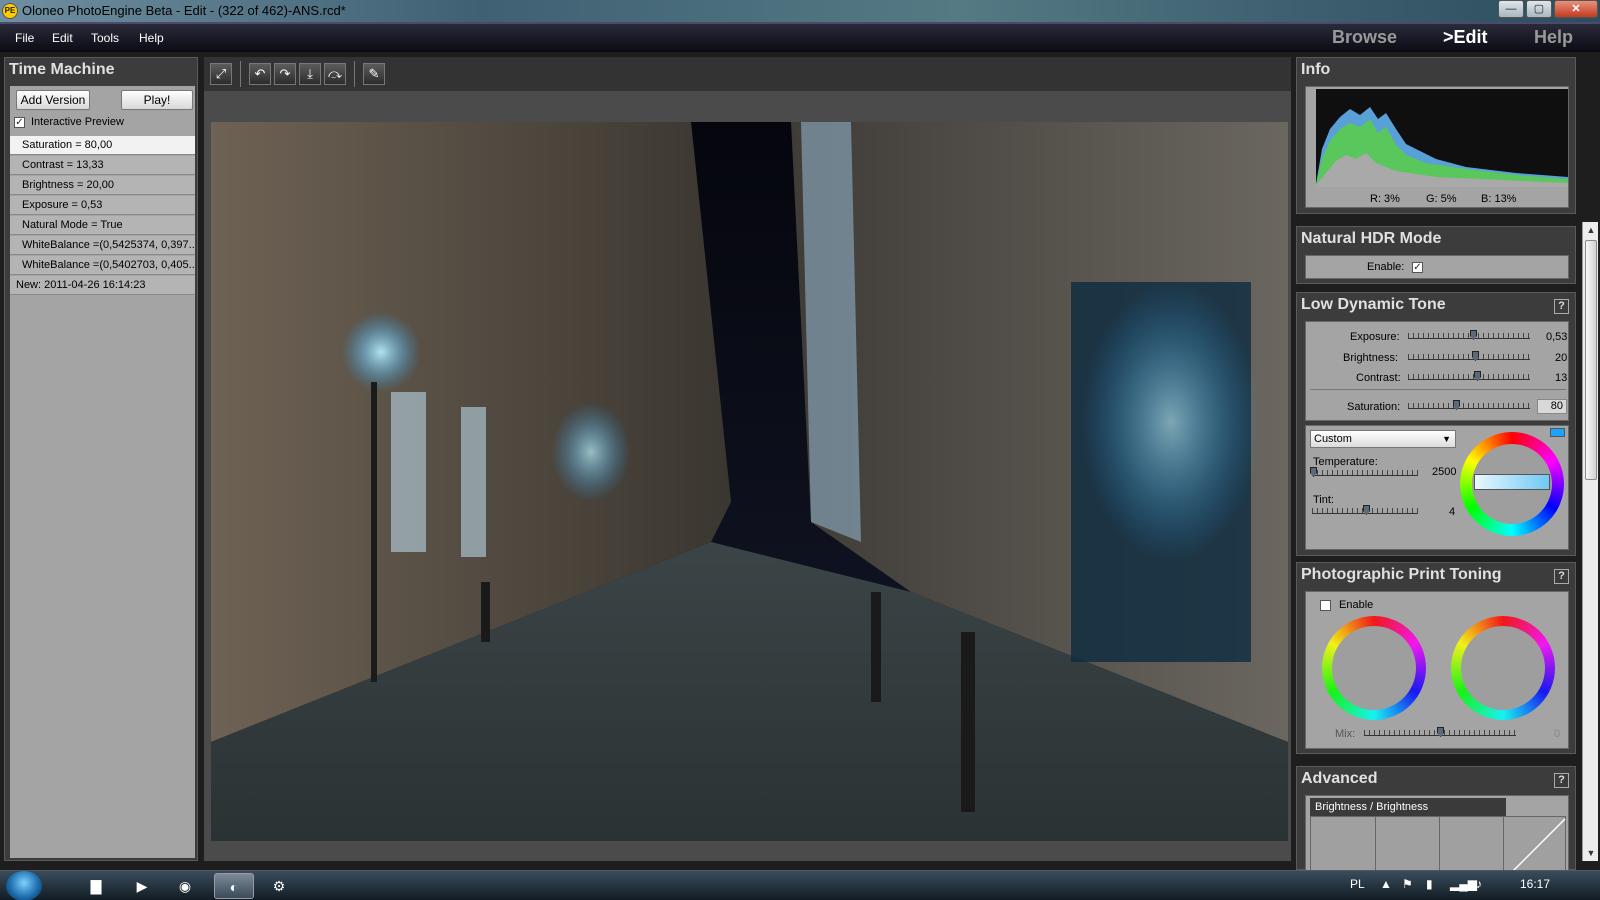 The height and width of the screenshot is (900, 1600). What do you see at coordinates (310, 74) in the screenshot?
I see `flip-vertical-icon: ⤓` at bounding box center [310, 74].